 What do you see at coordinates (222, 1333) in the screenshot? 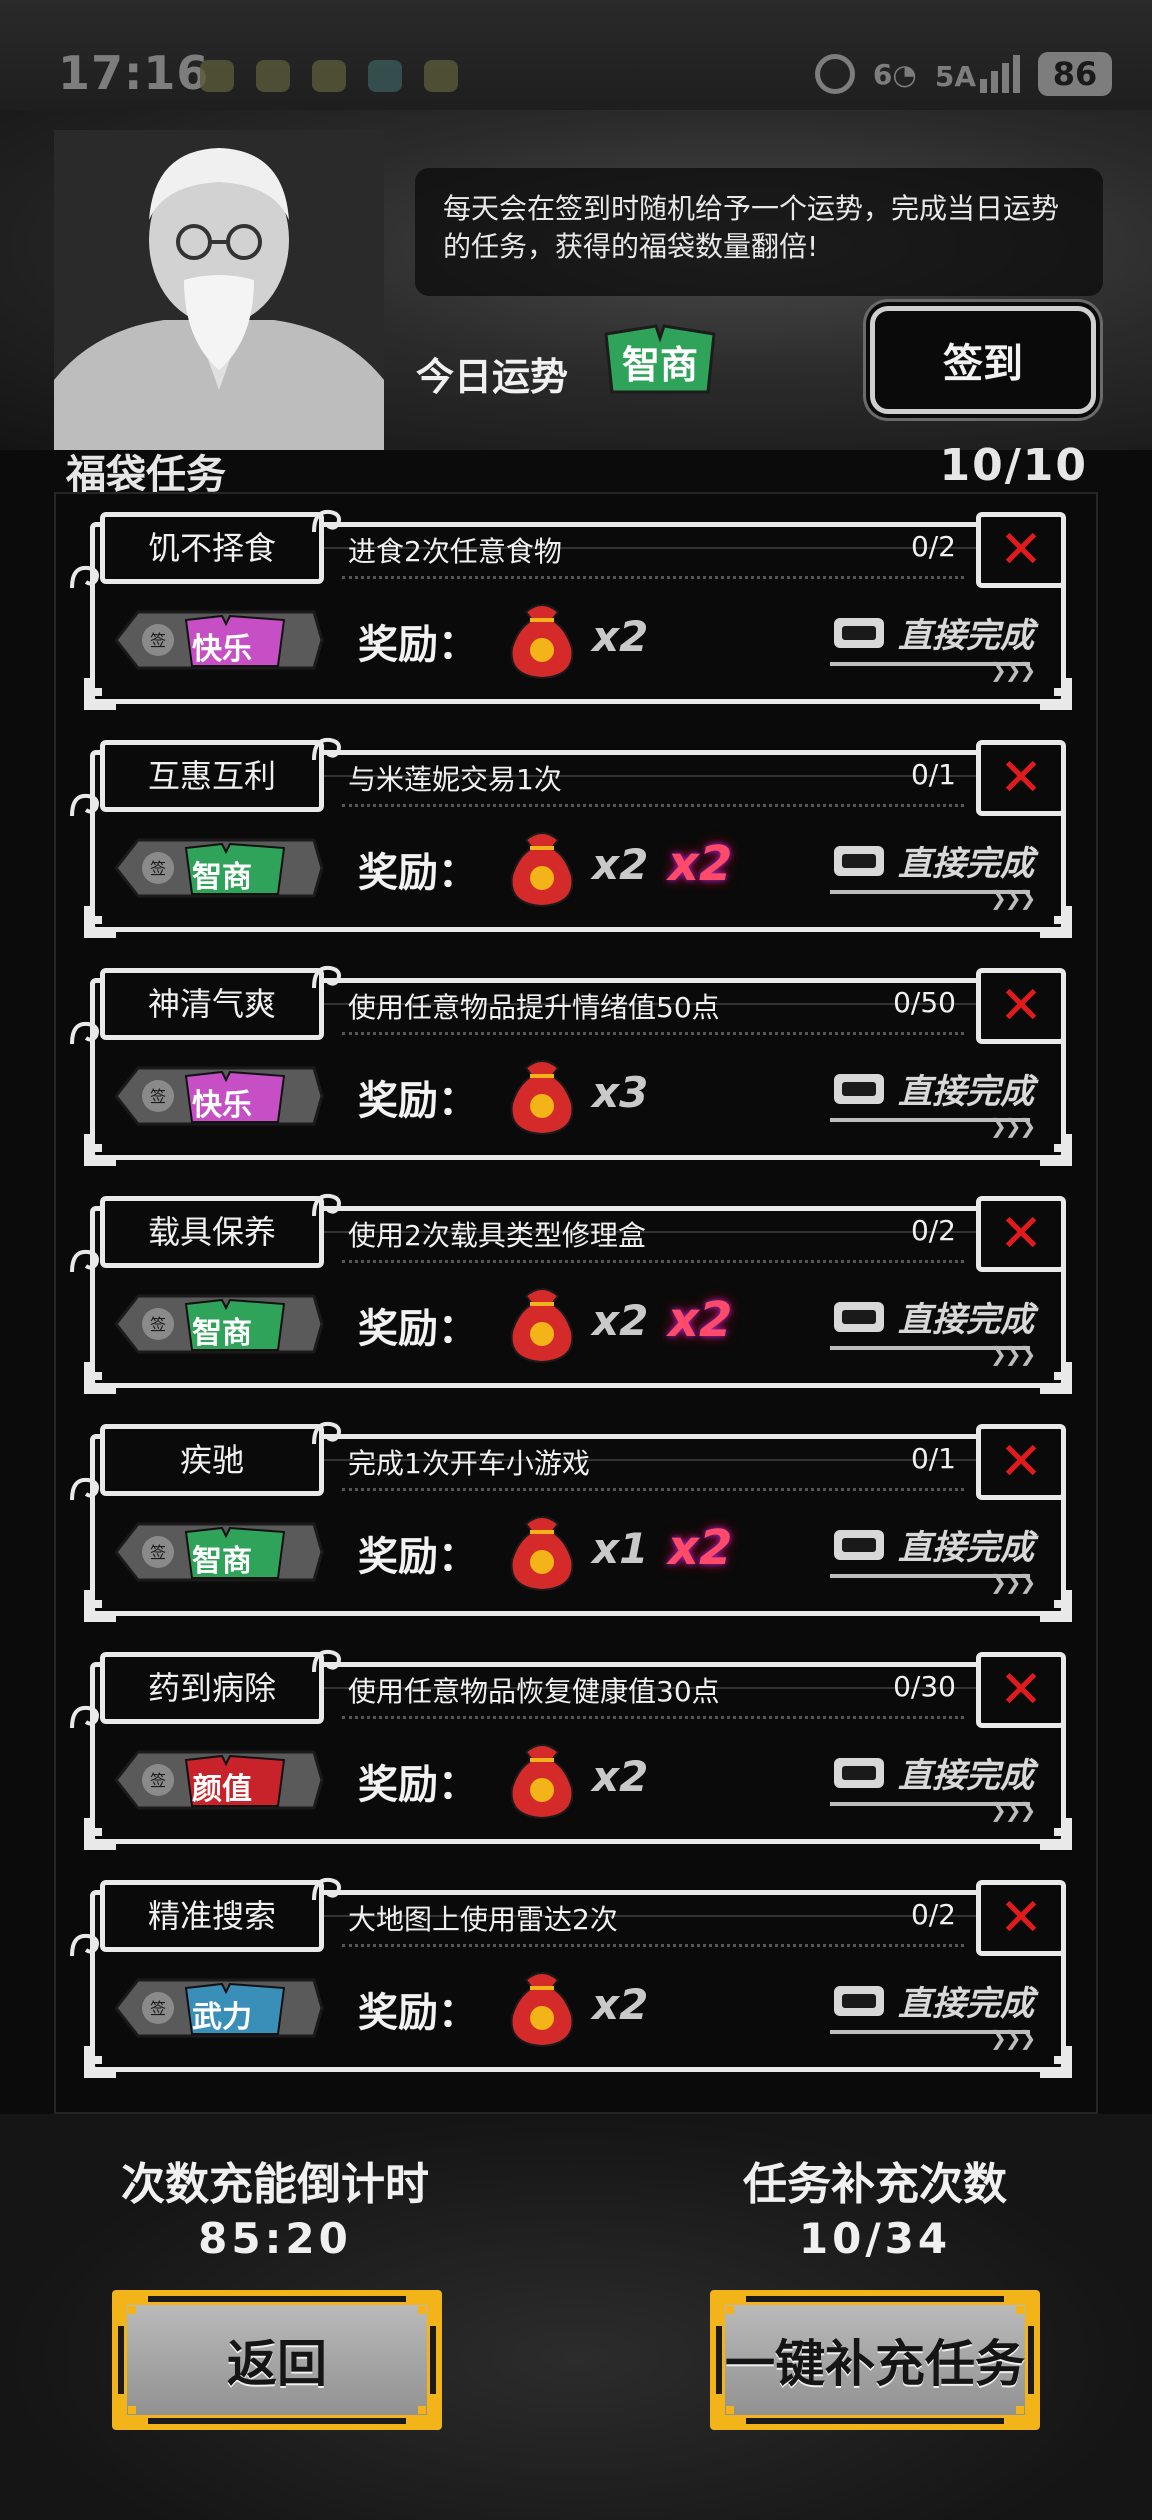
I see `fortune-tag-label: 智商` at bounding box center [222, 1333].